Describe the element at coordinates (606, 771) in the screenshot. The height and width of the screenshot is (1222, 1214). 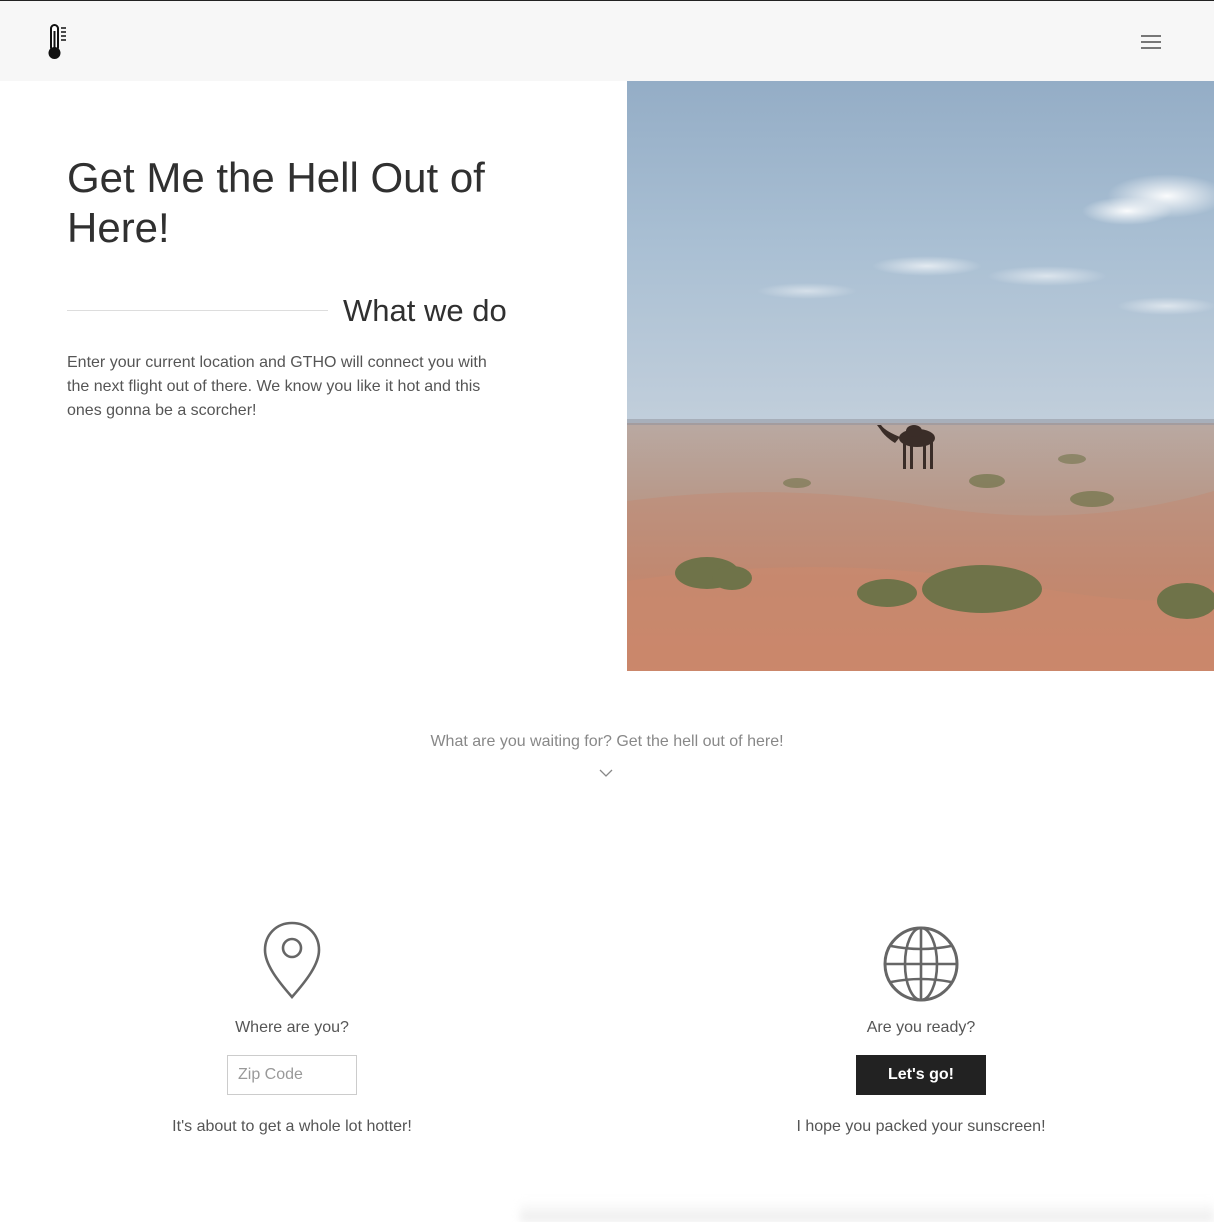
I see `chevron-down-icon` at that location.